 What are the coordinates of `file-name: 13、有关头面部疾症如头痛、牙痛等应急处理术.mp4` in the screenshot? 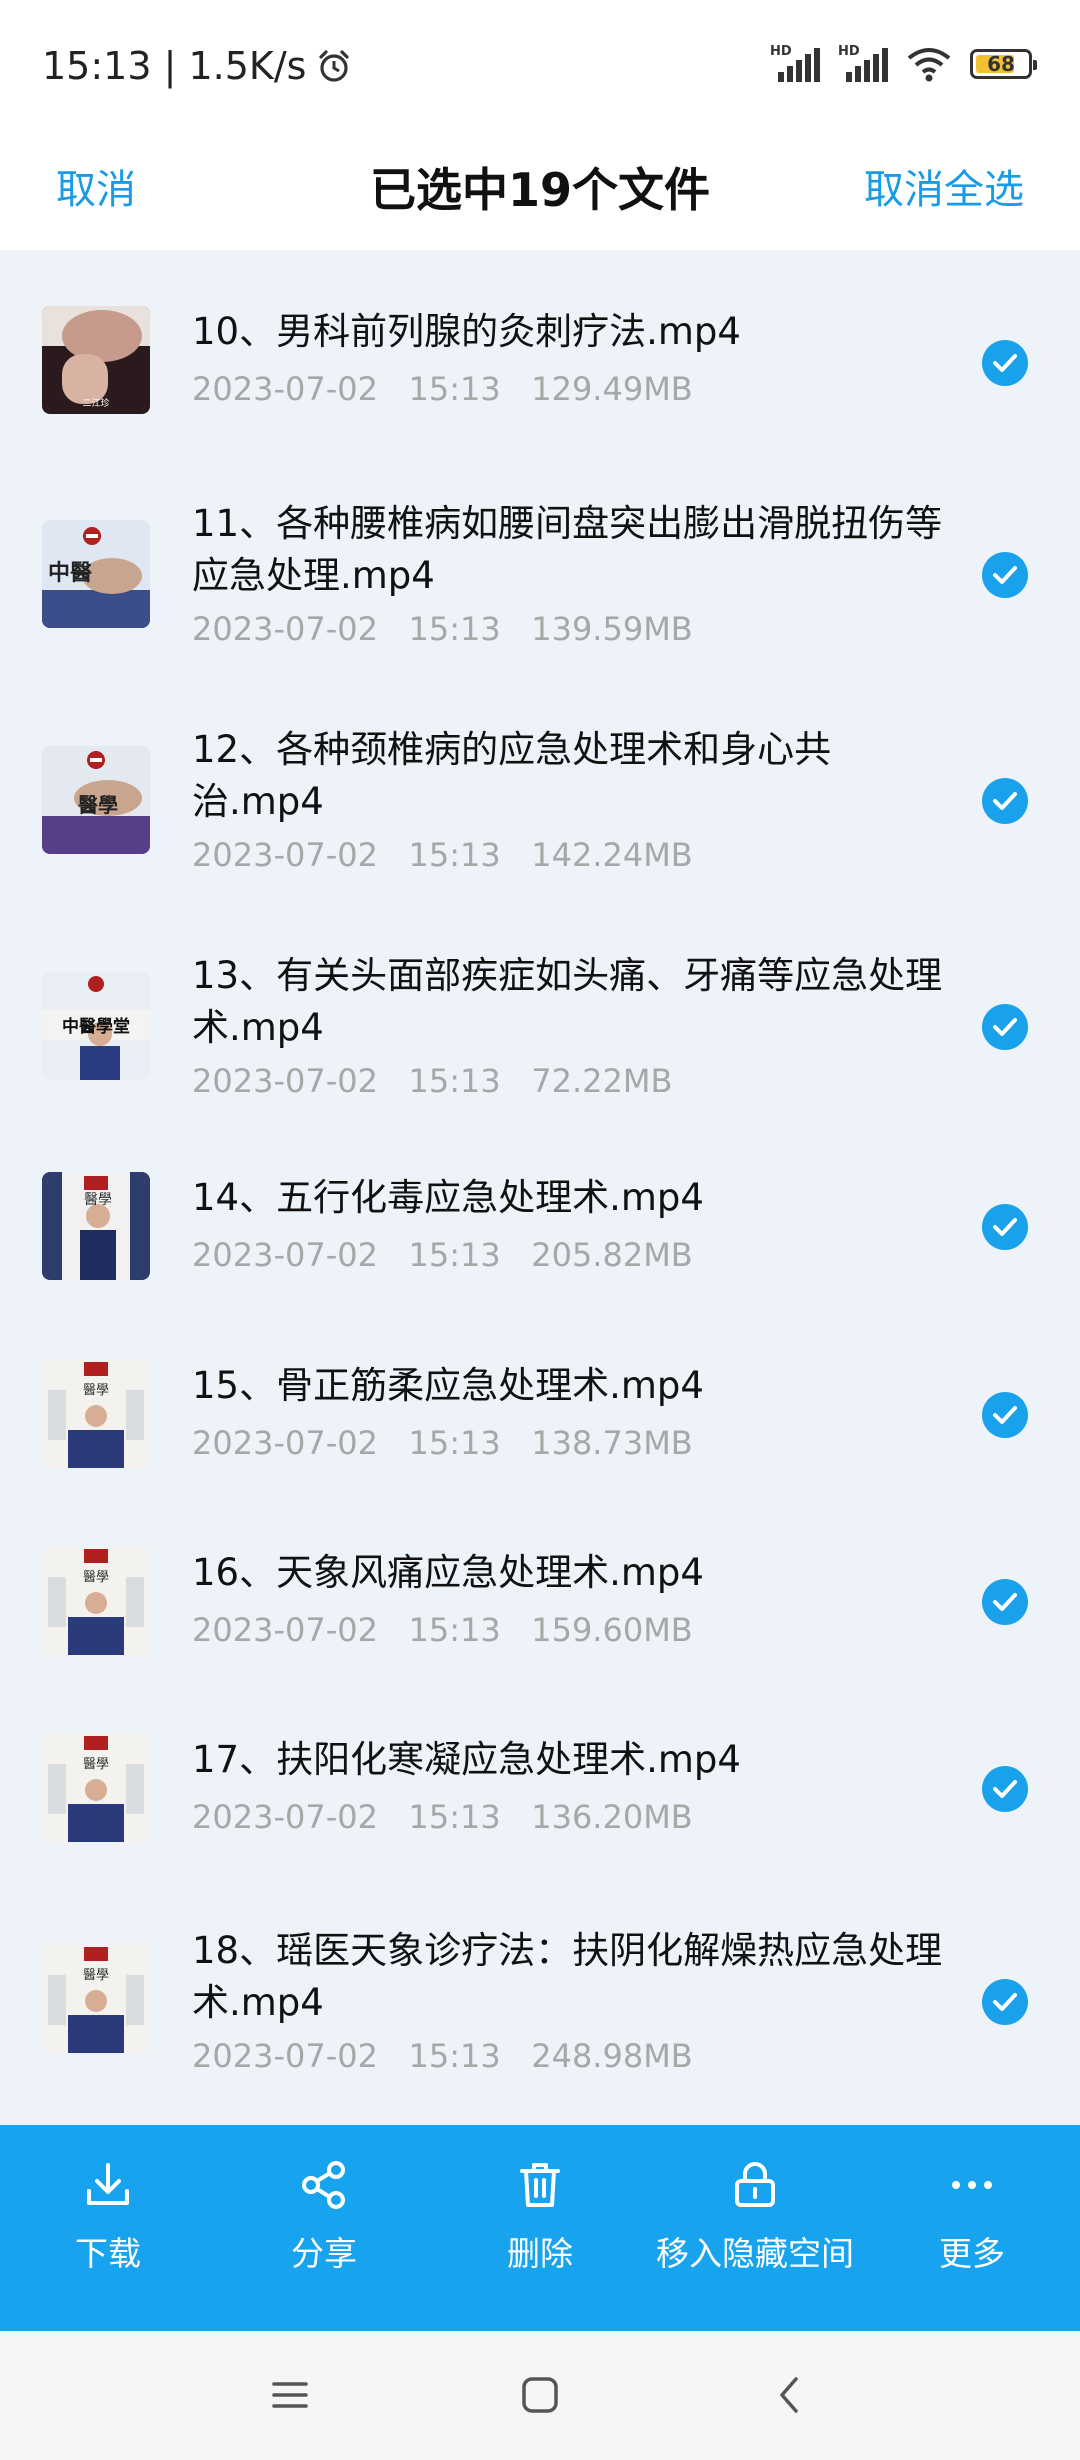 It's located at (567, 1001).